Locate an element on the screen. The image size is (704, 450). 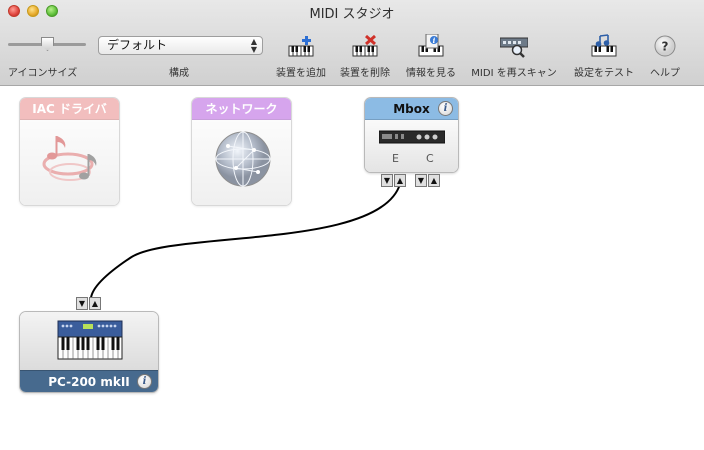
pc200-port: ▼ ▲ is located at coordinates (88, 303).